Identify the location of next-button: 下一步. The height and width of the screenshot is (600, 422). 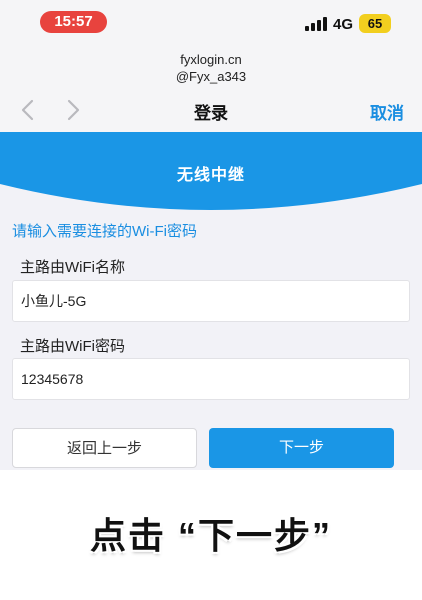
(301, 448).